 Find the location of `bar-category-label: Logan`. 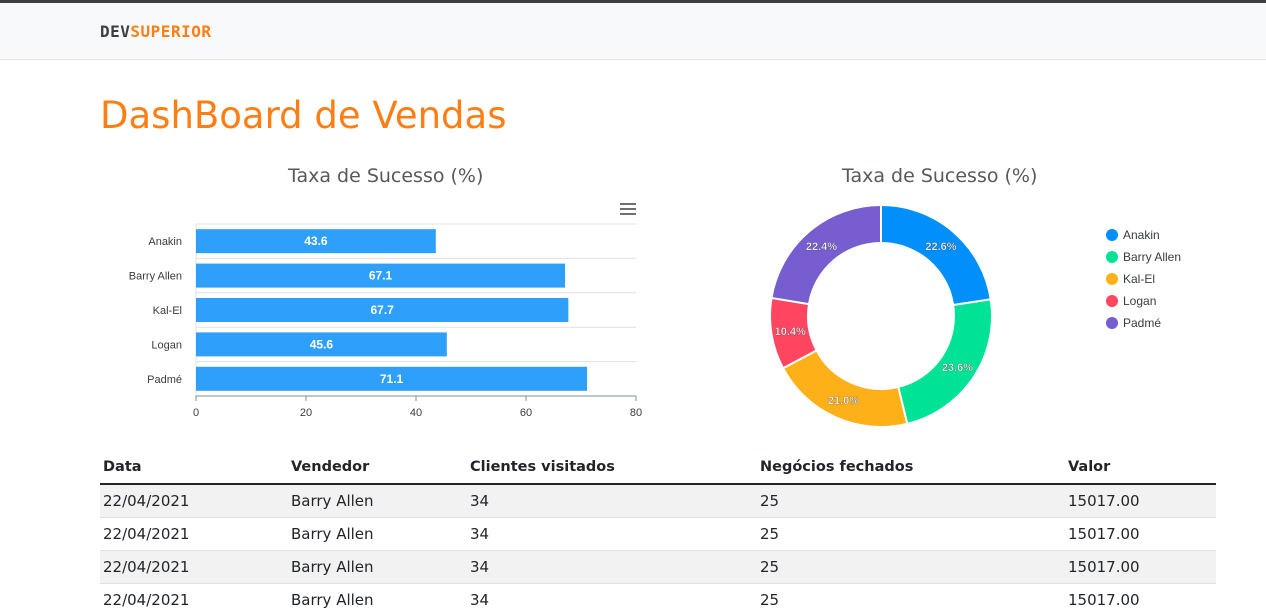

bar-category-label: Logan is located at coordinates (166, 345).